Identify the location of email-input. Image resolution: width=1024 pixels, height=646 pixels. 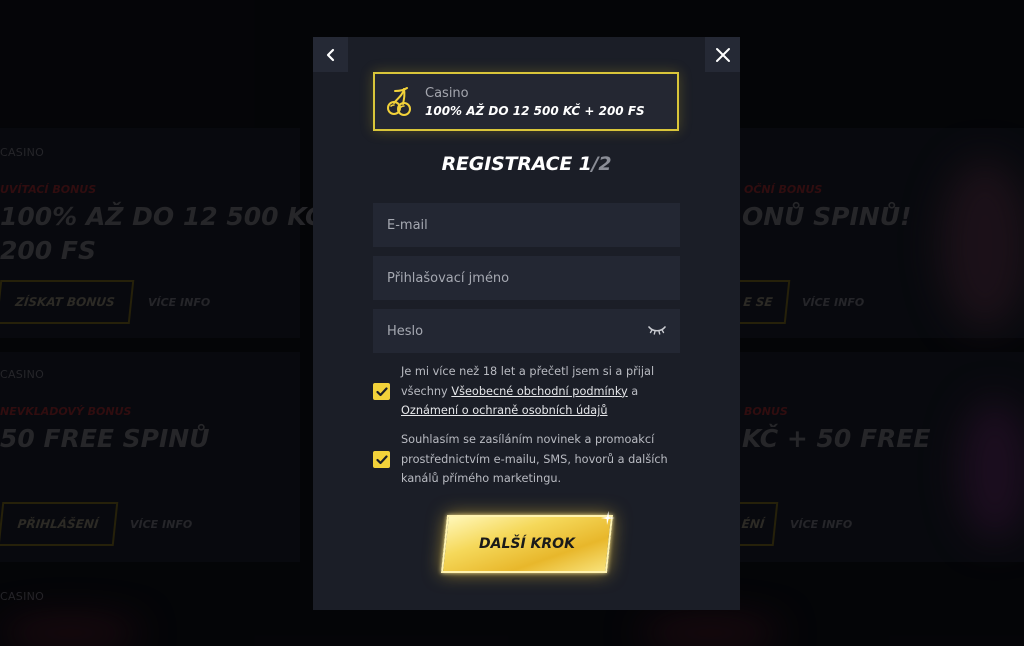
(512, 225).